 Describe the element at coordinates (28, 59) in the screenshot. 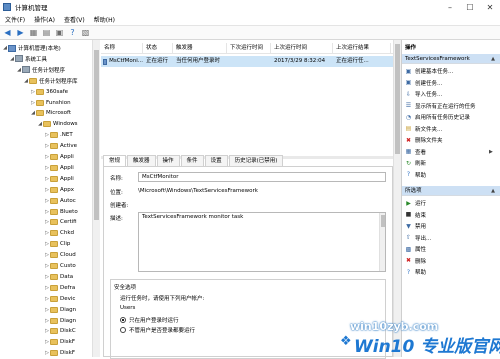

I see `tree-item: ◢ 系统工具` at that location.